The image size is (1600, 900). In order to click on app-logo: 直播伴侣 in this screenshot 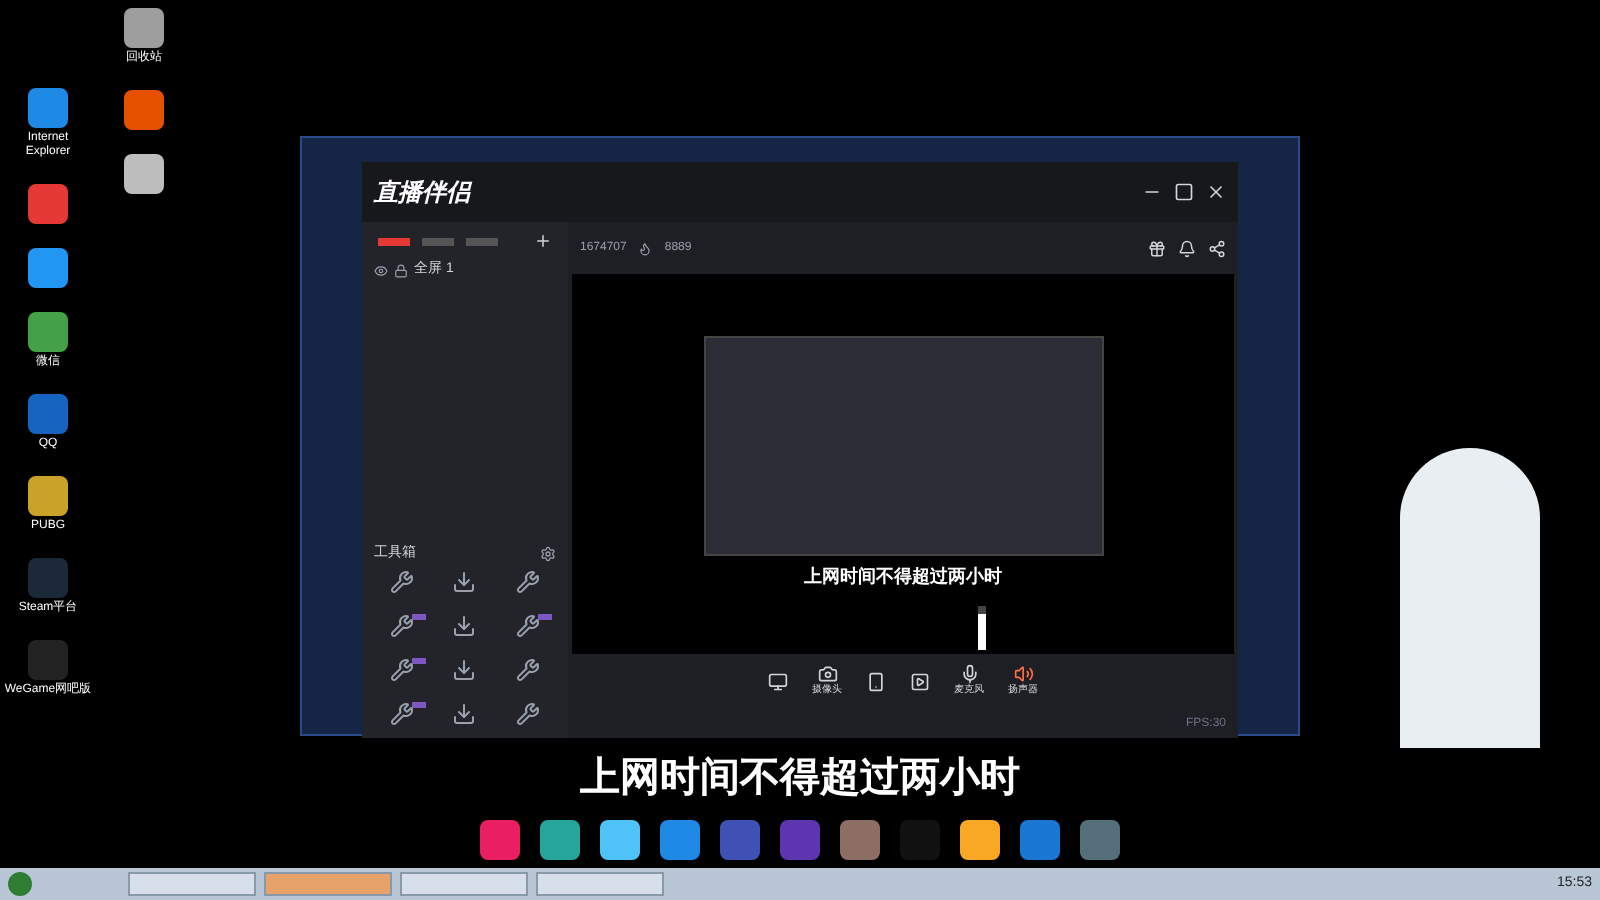, I will do `click(422, 193)`.